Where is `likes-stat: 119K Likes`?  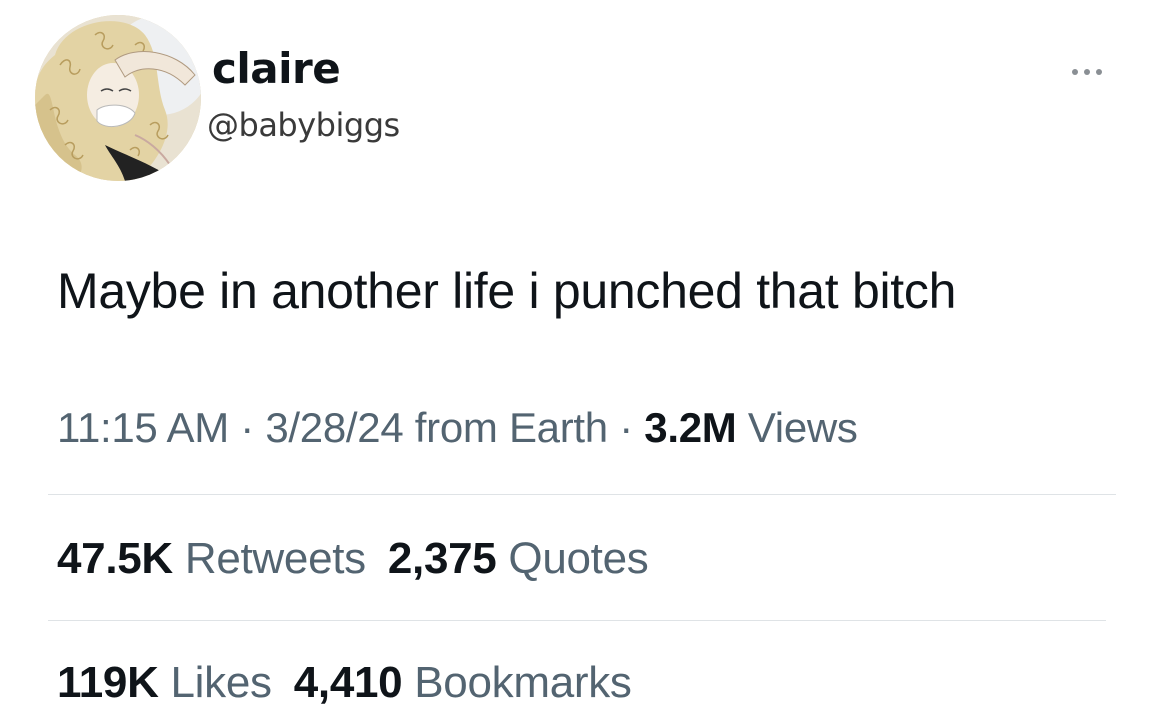 likes-stat: 119K Likes is located at coordinates (164, 682).